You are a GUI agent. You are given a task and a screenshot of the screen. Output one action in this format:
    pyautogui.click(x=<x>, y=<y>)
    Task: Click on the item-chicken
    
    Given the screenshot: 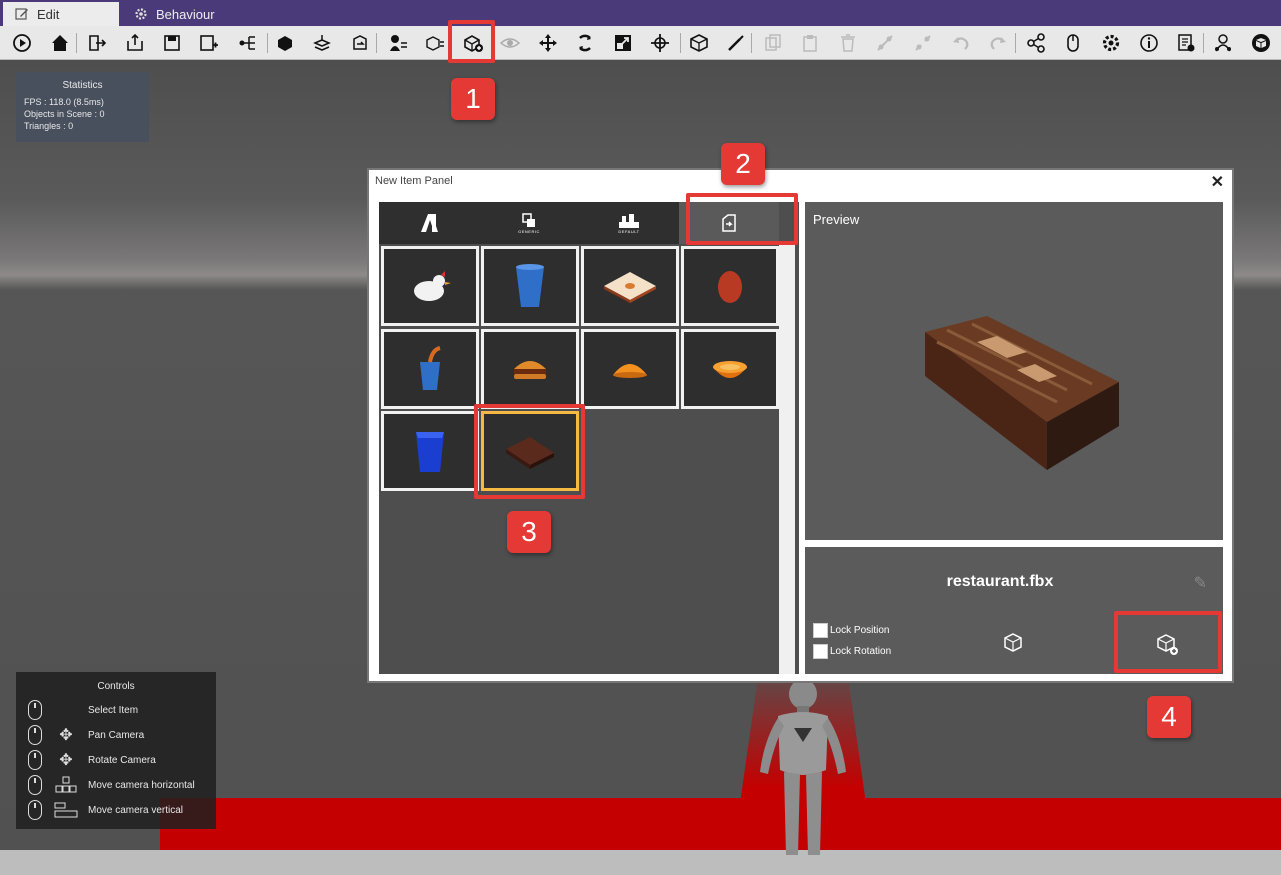 What is the action you would take?
    pyautogui.click(x=430, y=286)
    